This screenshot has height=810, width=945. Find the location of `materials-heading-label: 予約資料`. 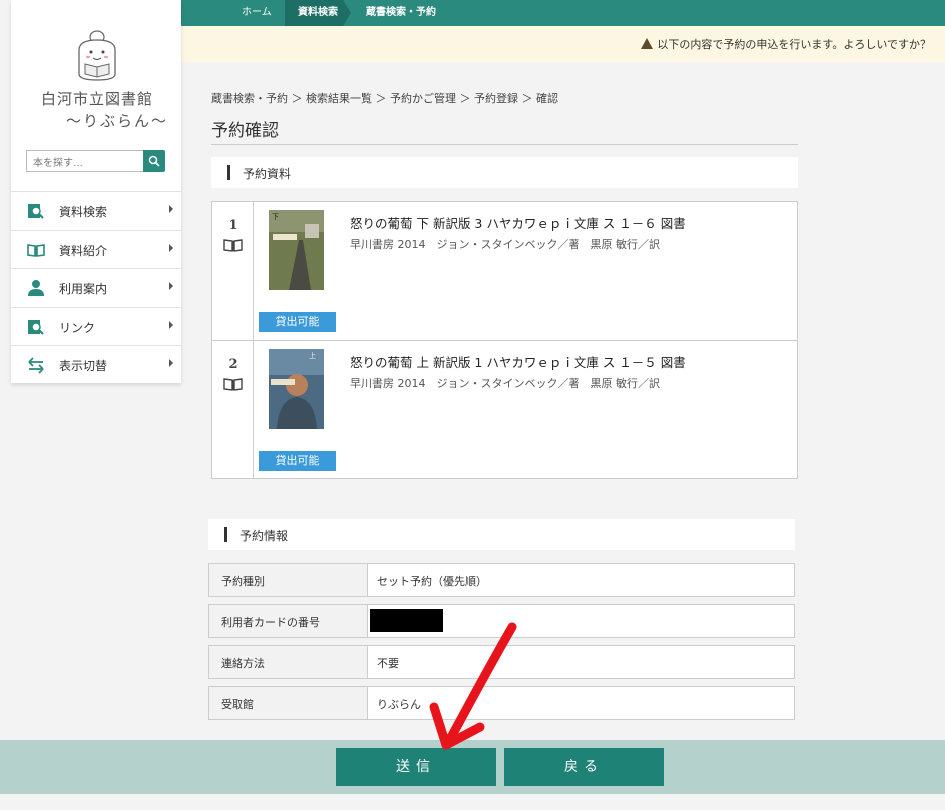

materials-heading-label: 予約資料 is located at coordinates (267, 174).